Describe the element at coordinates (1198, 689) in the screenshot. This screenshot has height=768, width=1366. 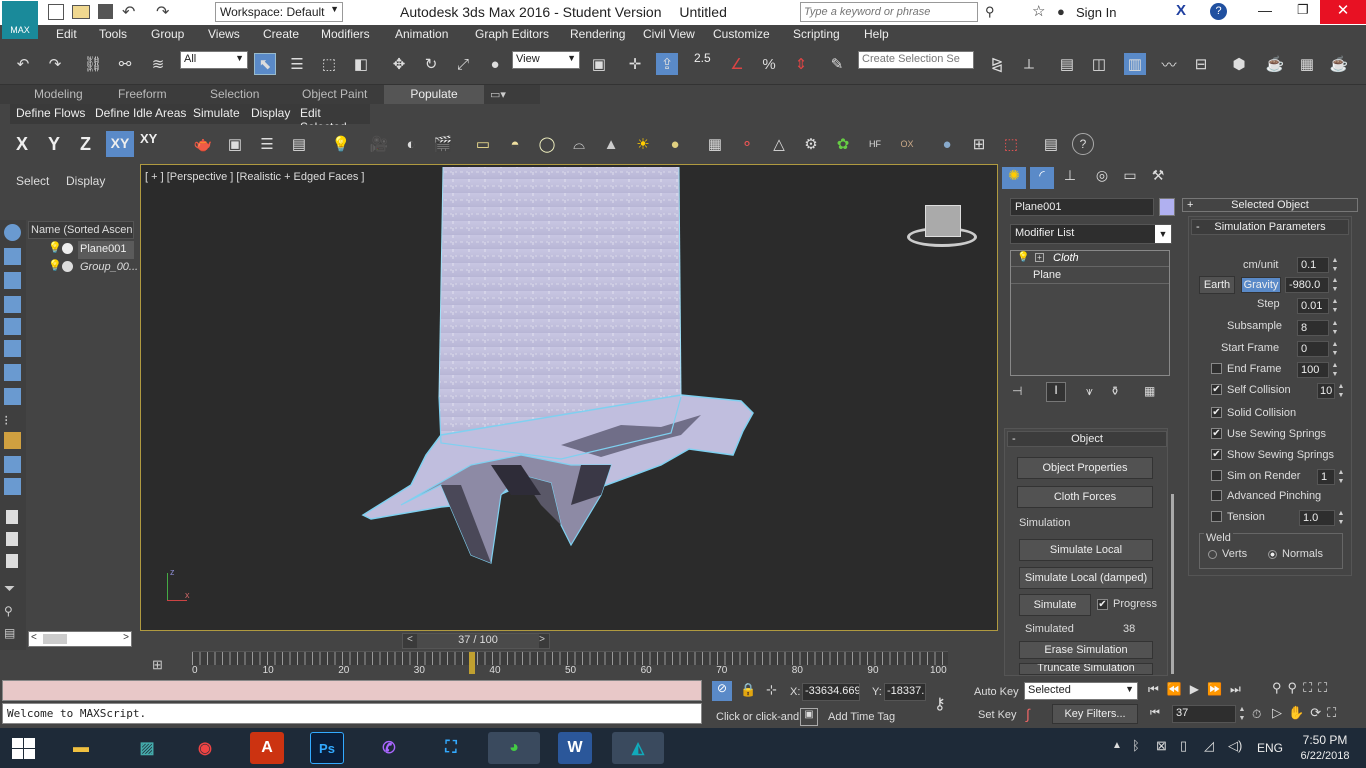
I see `play-icon: ▶` at that location.